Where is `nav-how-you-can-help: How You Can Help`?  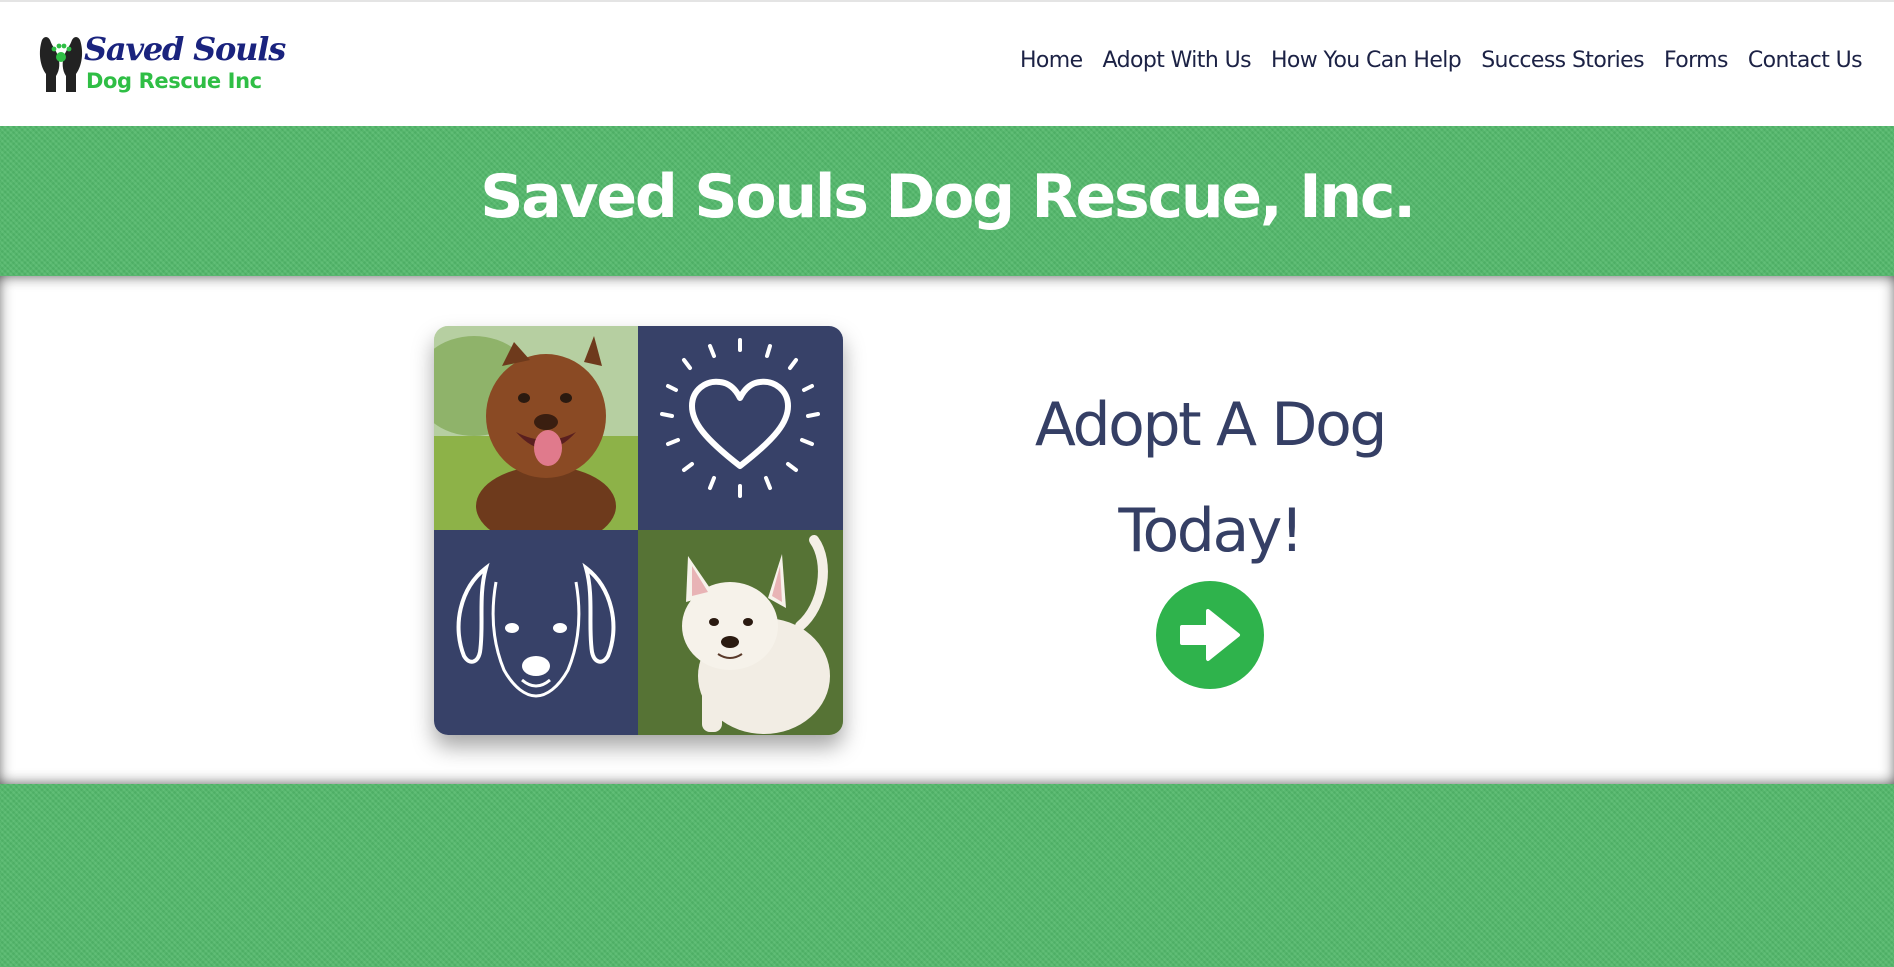
nav-how-you-can-help: How You Can Help is located at coordinates (1366, 60).